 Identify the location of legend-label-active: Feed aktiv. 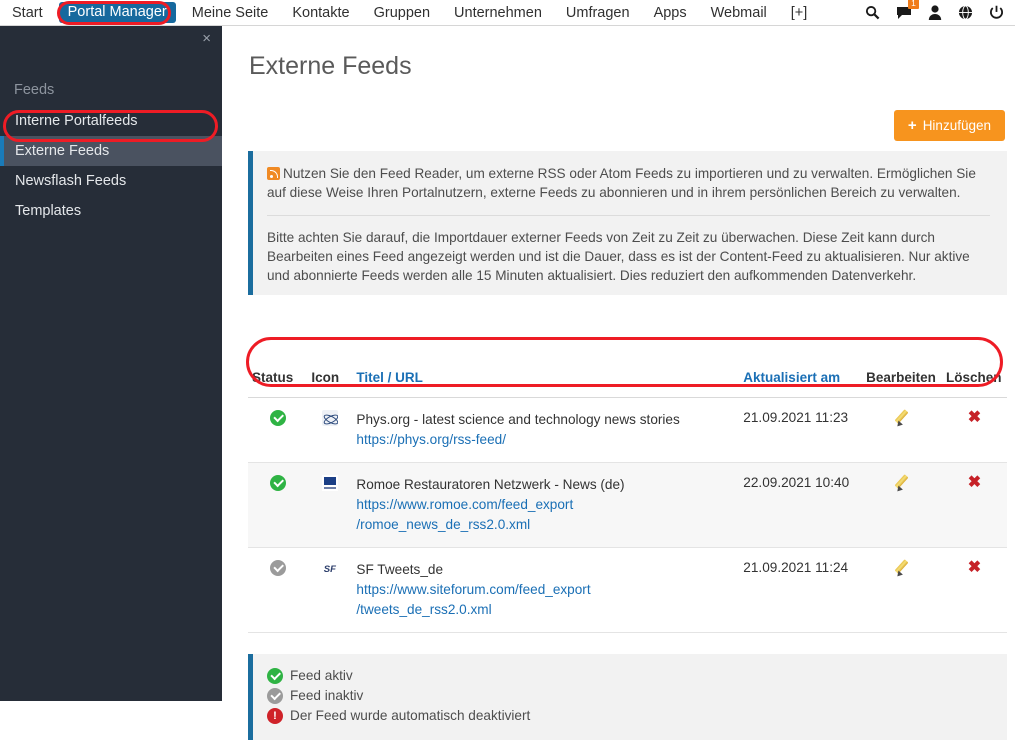
(321, 675).